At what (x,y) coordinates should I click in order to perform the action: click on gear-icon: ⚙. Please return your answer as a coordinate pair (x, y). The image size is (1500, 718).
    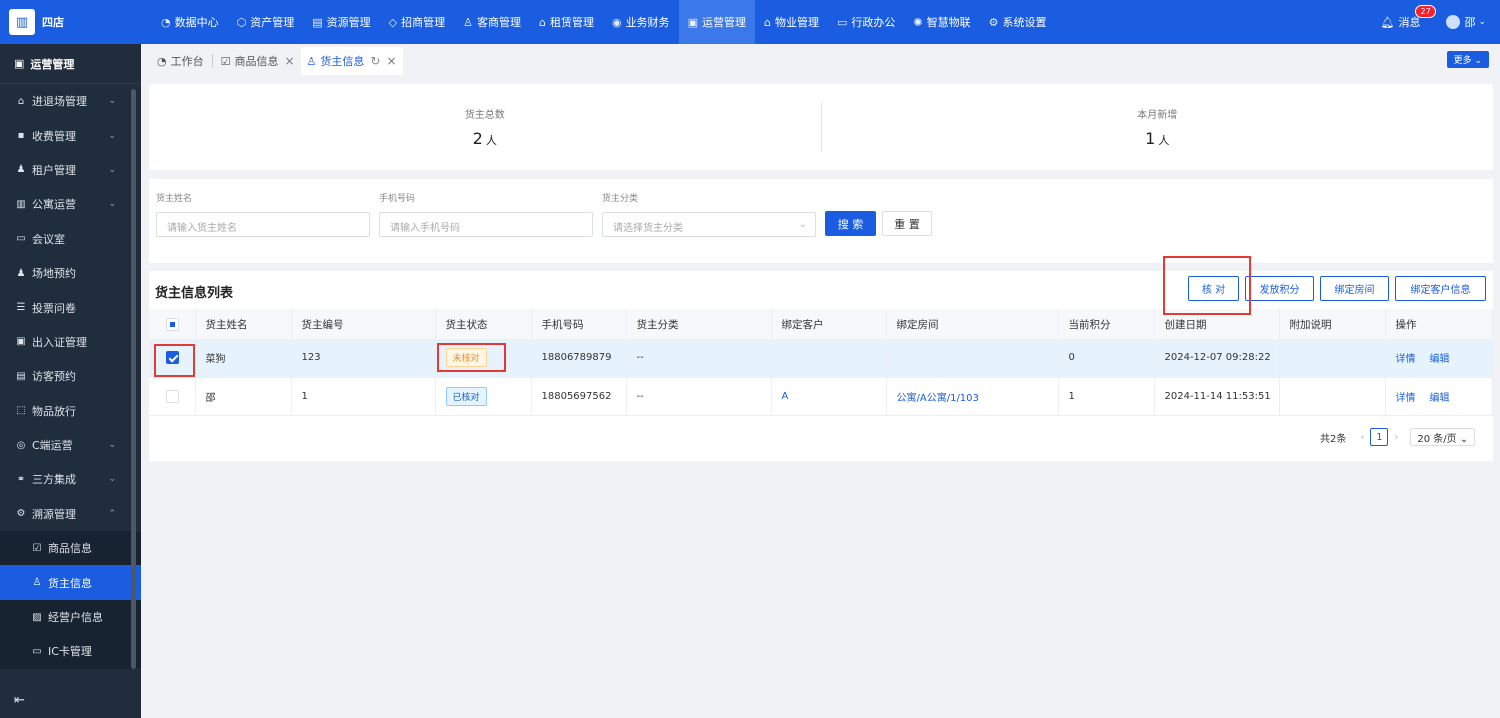
    Looking at the image, I should click on (993, 22).